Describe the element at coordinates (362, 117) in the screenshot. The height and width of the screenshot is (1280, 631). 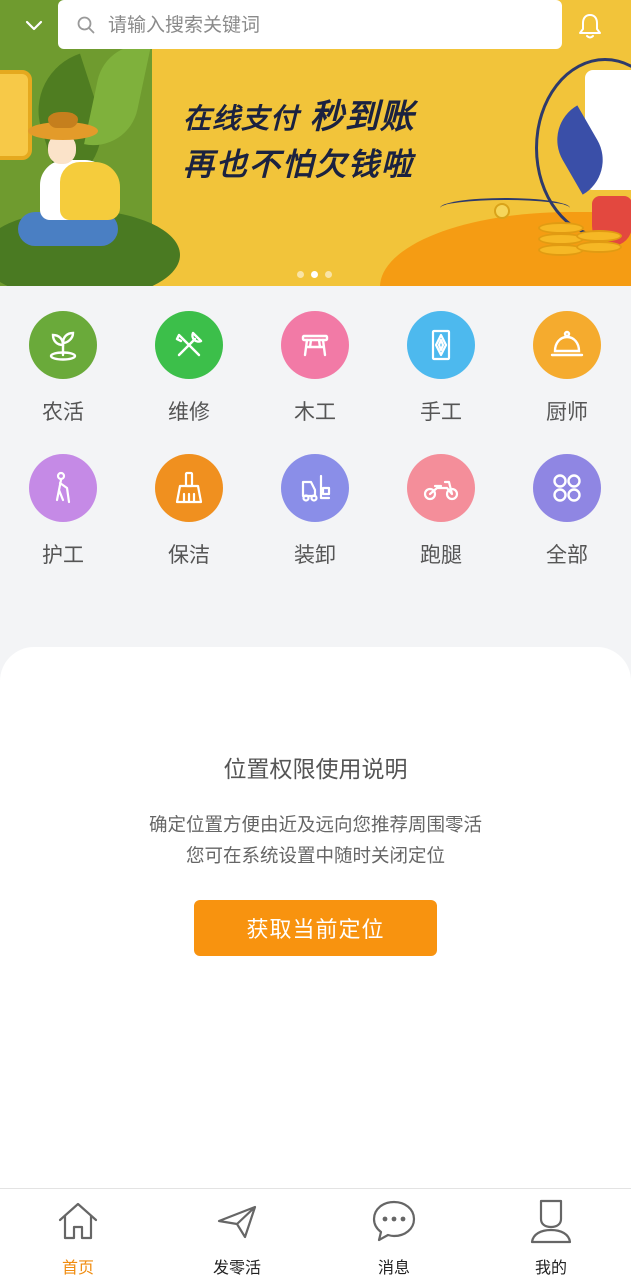
I see `banner-line1-b: 秒到账` at that location.